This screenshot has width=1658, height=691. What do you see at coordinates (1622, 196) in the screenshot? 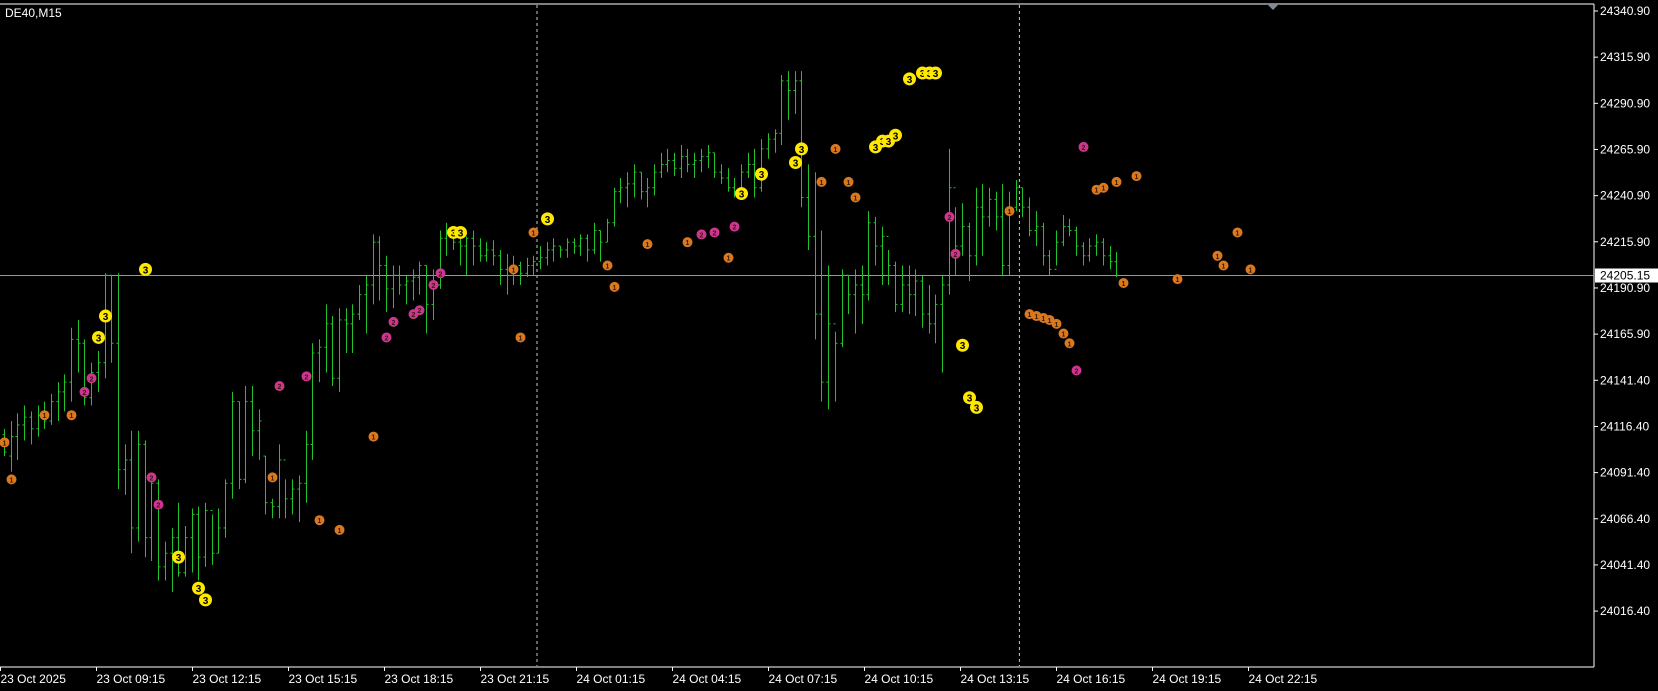
I see `price-tick: 24240.90` at bounding box center [1622, 196].